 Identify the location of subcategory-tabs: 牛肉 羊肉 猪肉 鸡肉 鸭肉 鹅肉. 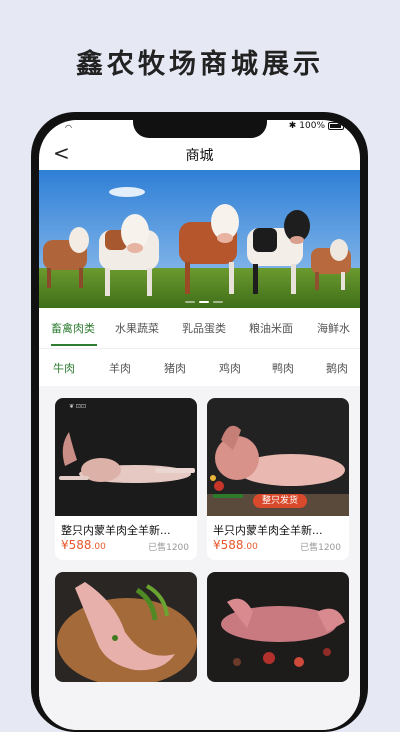
(199, 367).